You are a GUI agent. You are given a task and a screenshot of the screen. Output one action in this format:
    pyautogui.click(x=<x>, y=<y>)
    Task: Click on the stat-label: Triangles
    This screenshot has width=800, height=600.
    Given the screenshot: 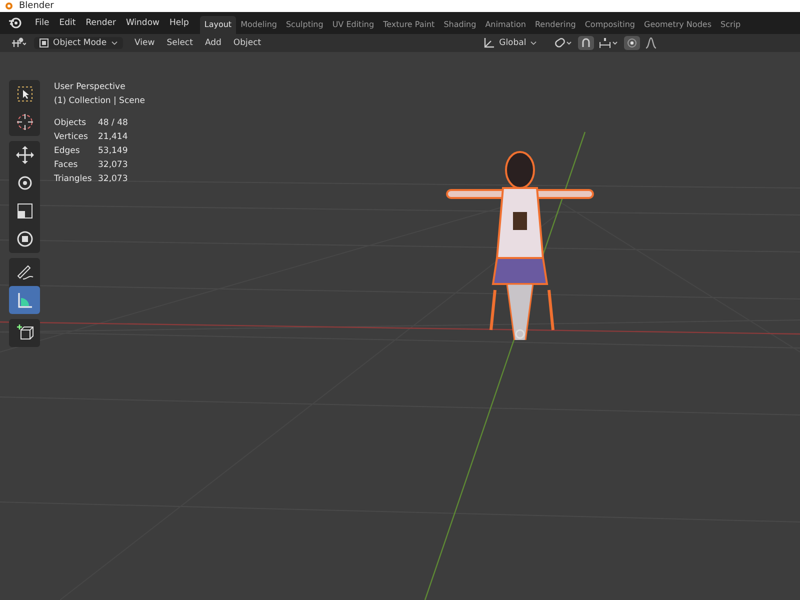 What is the action you would take?
    pyautogui.click(x=73, y=179)
    